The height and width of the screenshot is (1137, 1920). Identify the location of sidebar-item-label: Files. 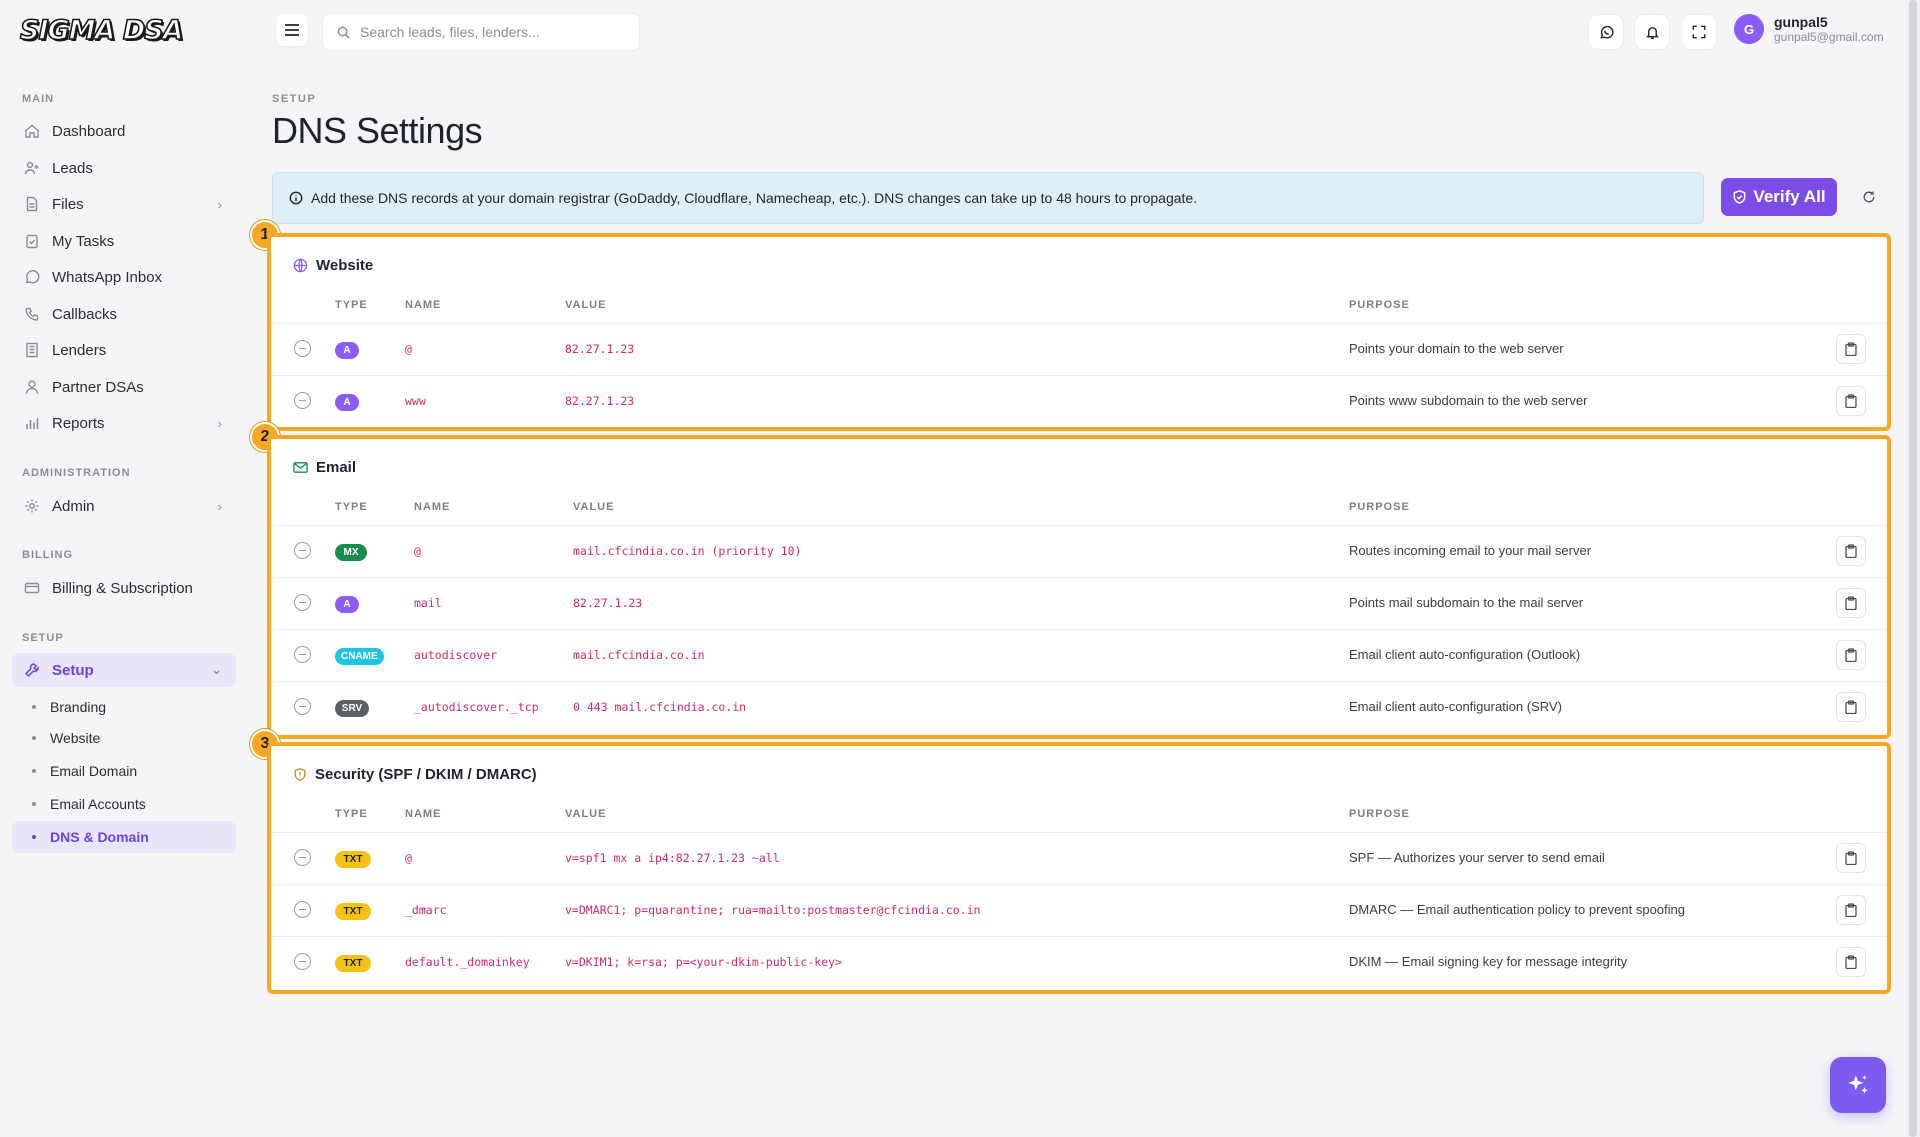
(68, 204).